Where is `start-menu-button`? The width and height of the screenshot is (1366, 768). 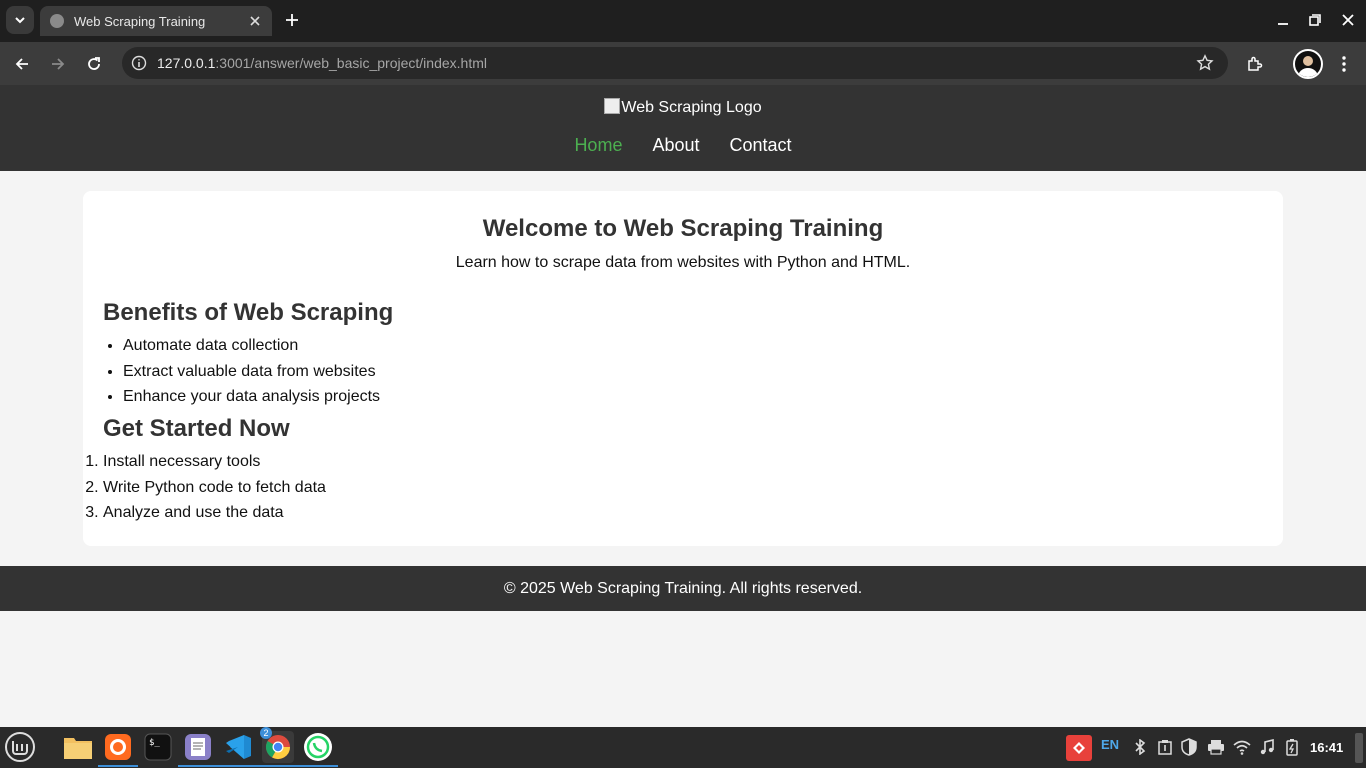 start-menu-button is located at coordinates (20, 747).